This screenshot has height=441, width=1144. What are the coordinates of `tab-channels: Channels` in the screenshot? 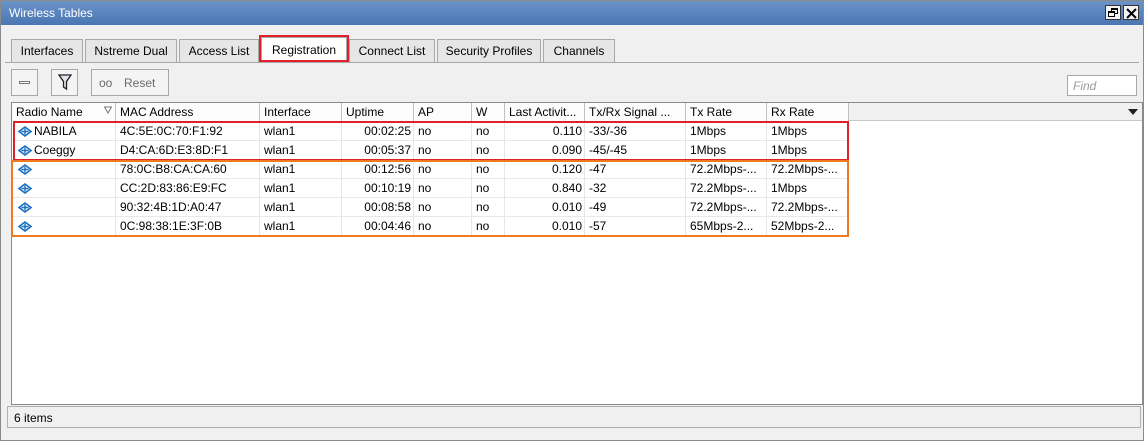 It's located at (579, 51).